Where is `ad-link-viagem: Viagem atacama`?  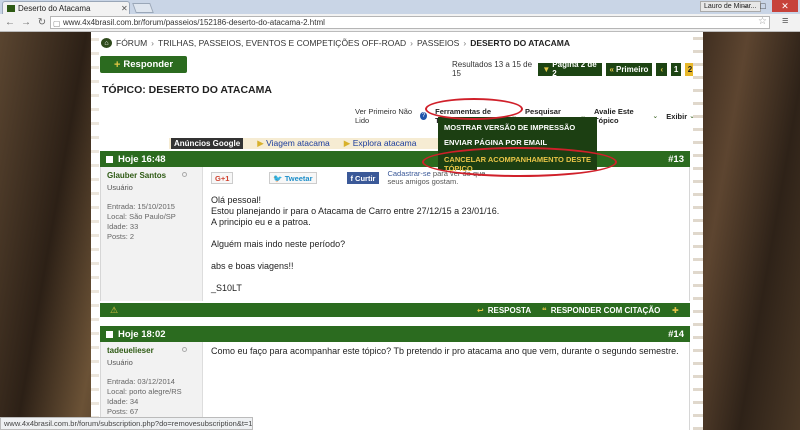
ad-link-viagem: Viagem atacama is located at coordinates (293, 143).